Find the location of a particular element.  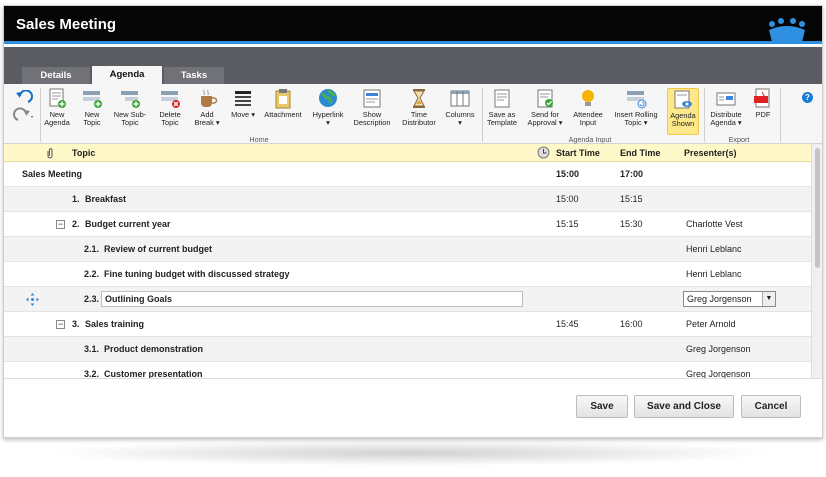

agenda-shown-icon is located at coordinates (683, 99).